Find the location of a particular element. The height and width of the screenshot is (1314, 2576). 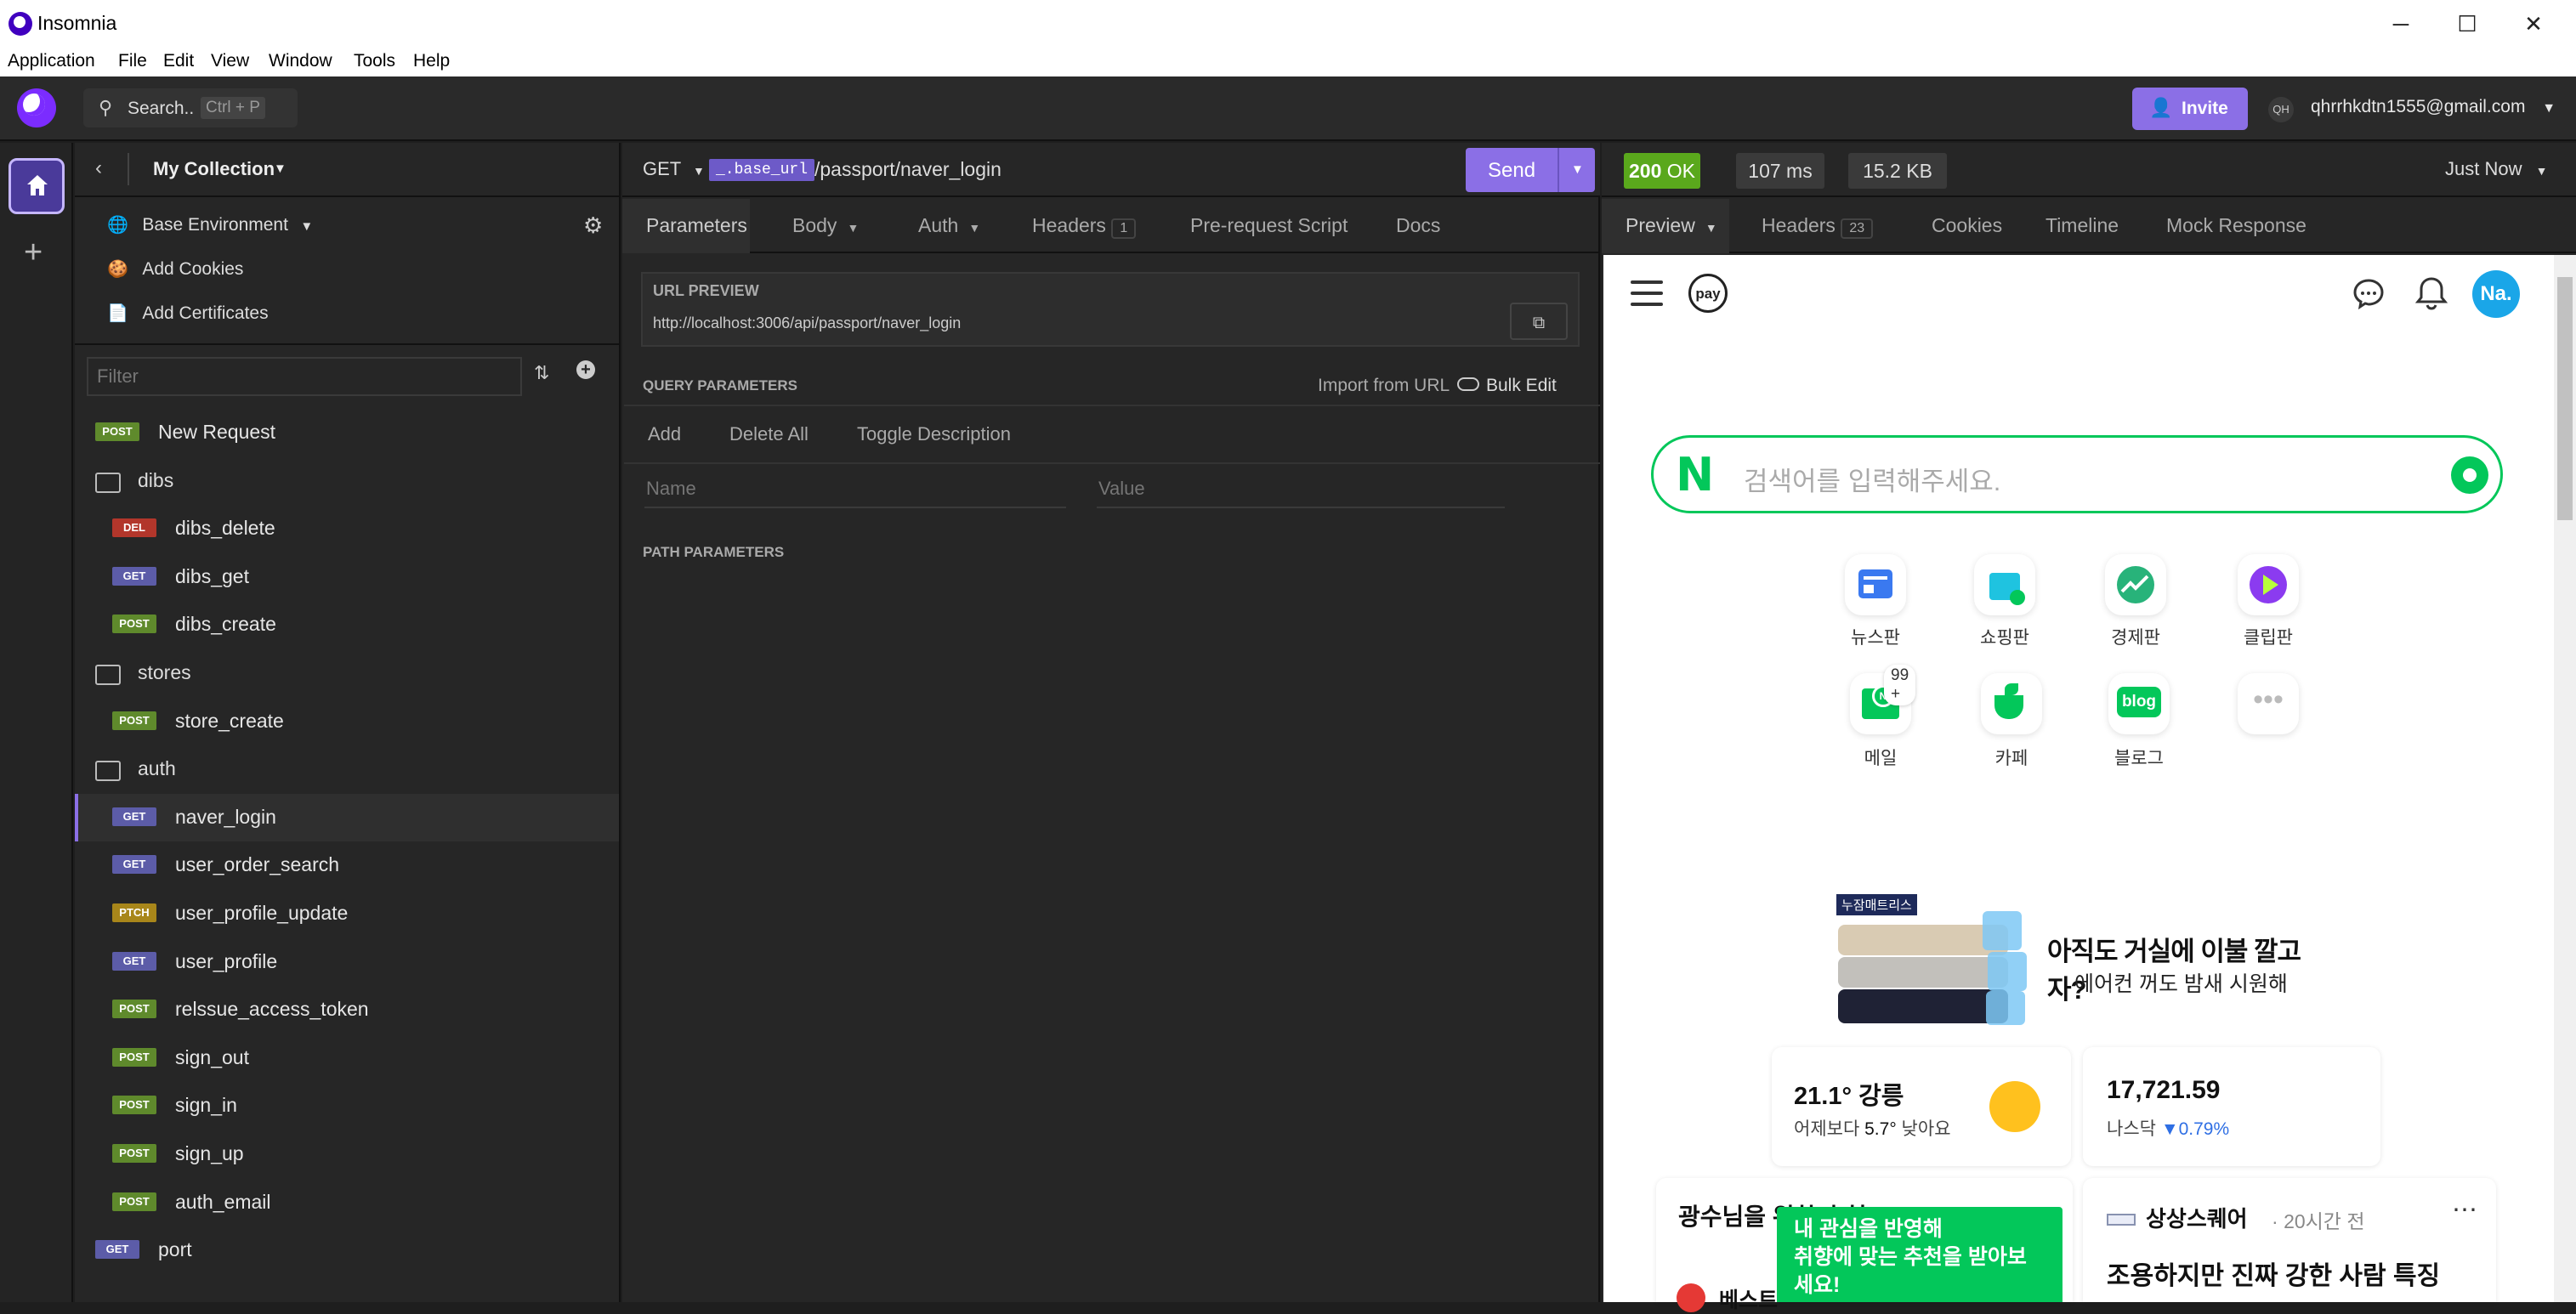

shortcut-label: 쇼핑판 is located at coordinates (2004, 638).